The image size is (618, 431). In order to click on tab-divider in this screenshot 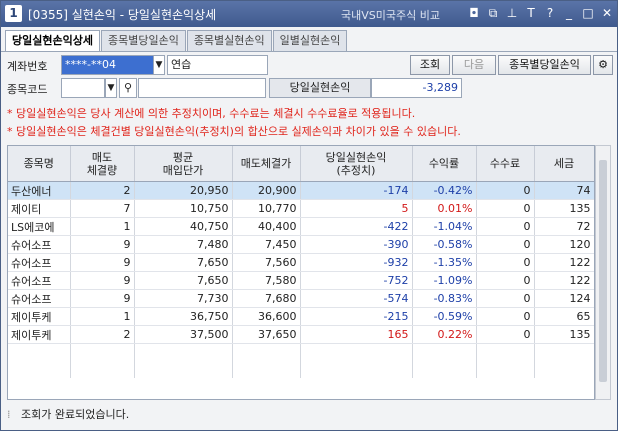, I will do `click(309, 51)`.